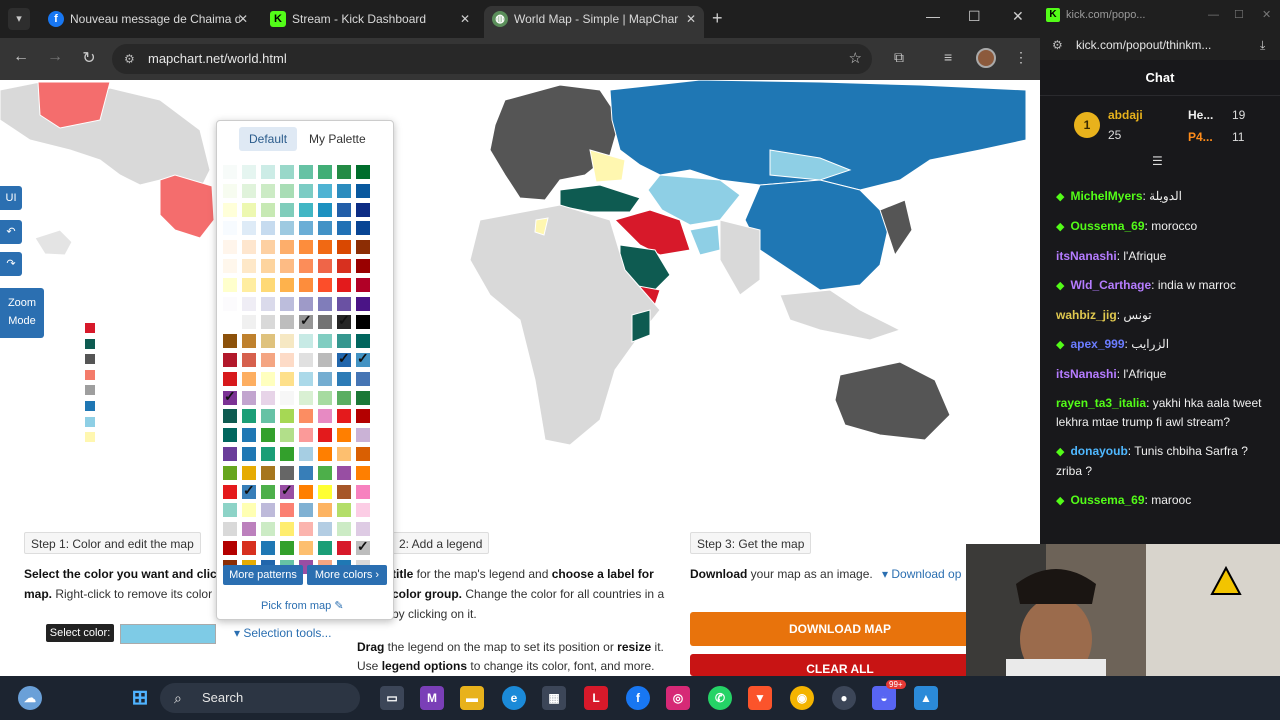 Image resolution: width=1280 pixels, height=720 pixels. I want to click on more-colors-button: More colors ›, so click(347, 575).